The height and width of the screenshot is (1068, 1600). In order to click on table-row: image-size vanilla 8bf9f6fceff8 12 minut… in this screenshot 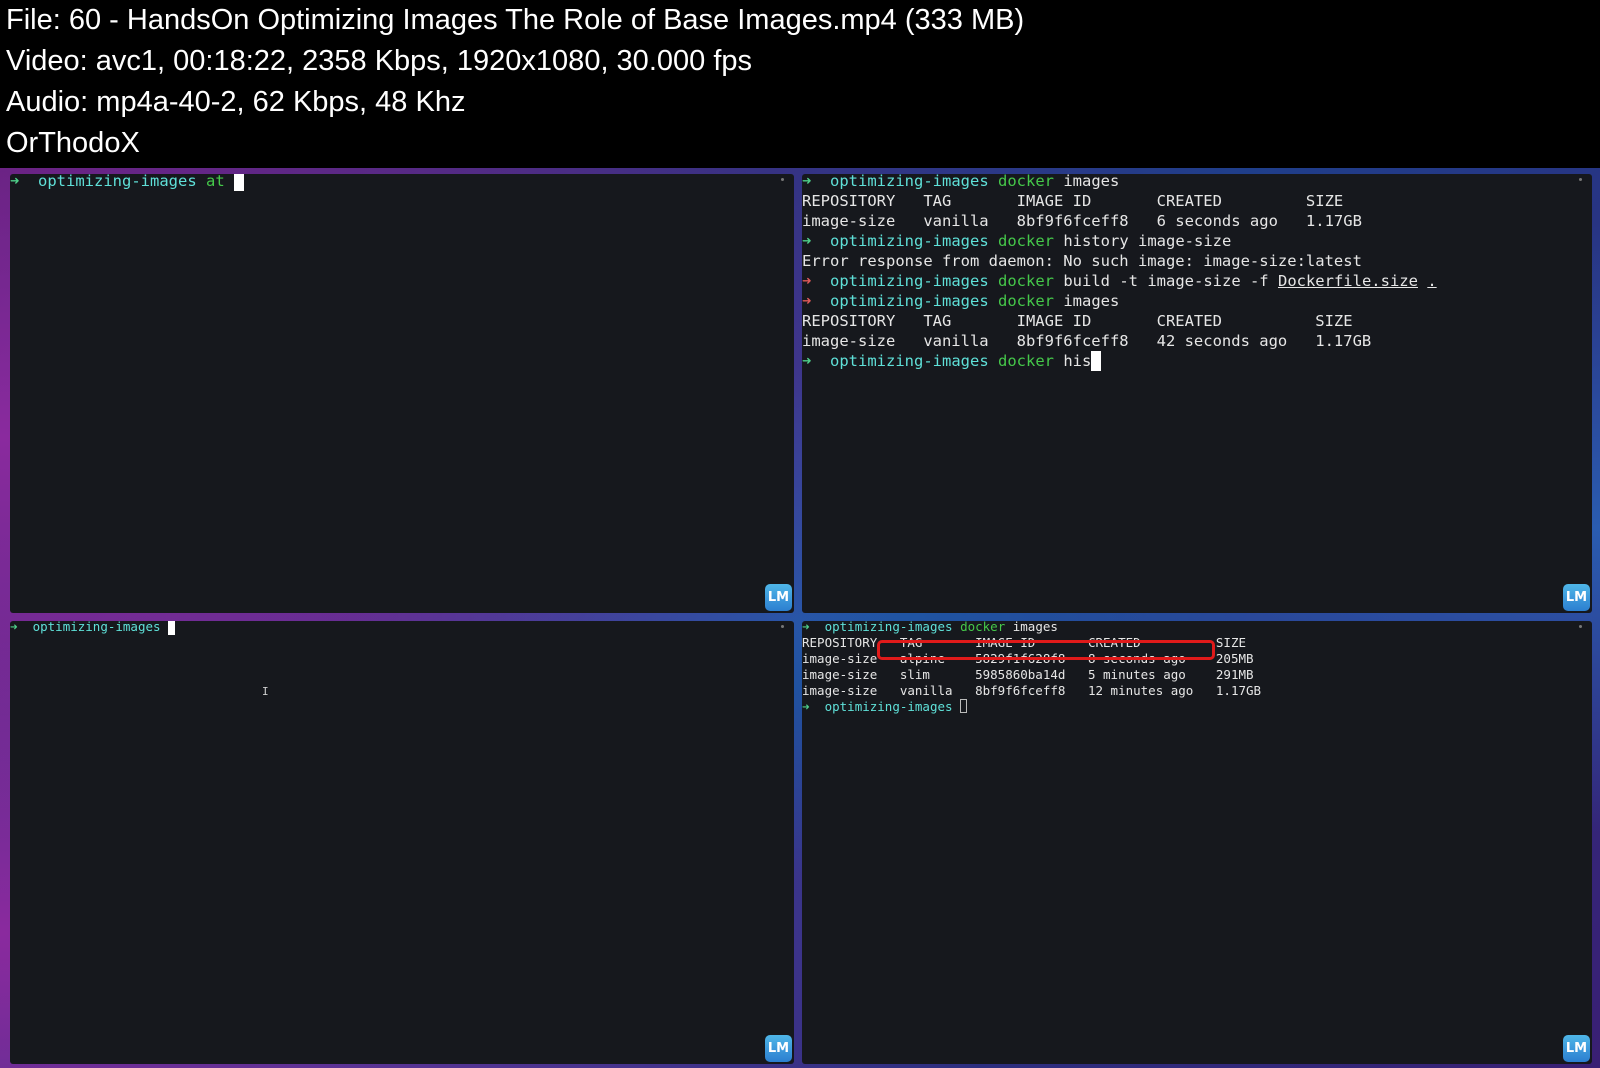, I will do `click(1032, 690)`.